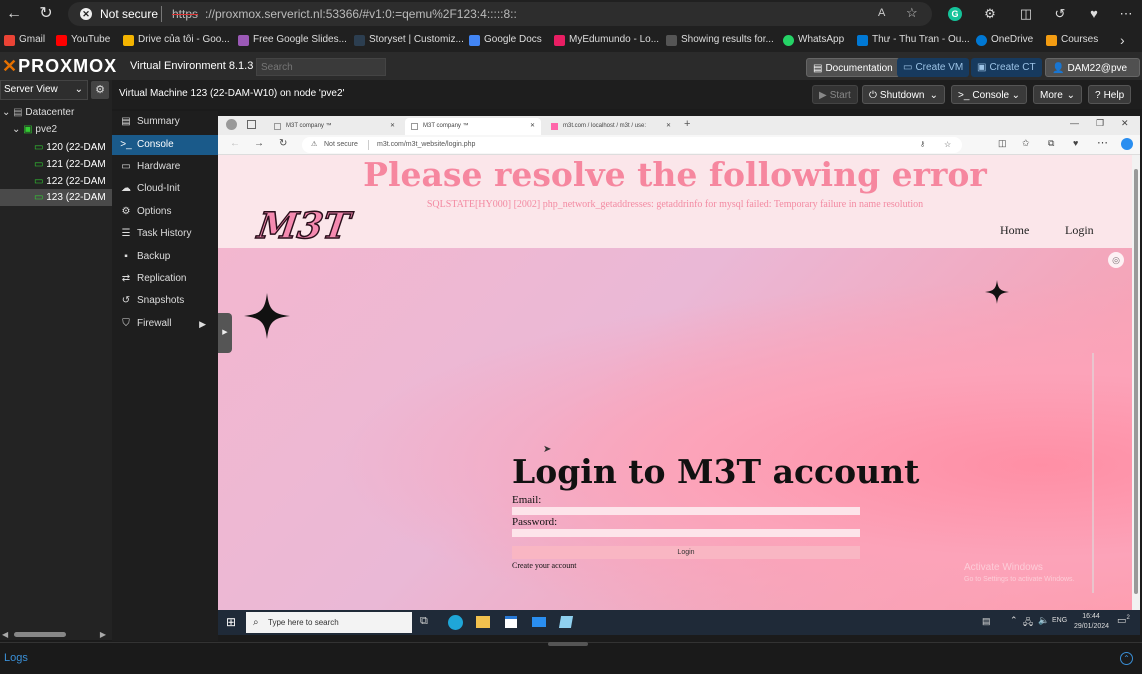 The width and height of the screenshot is (1142, 674). Describe the element at coordinates (165, 257) in the screenshot. I see `menu-backup: ▪ Backup` at that location.